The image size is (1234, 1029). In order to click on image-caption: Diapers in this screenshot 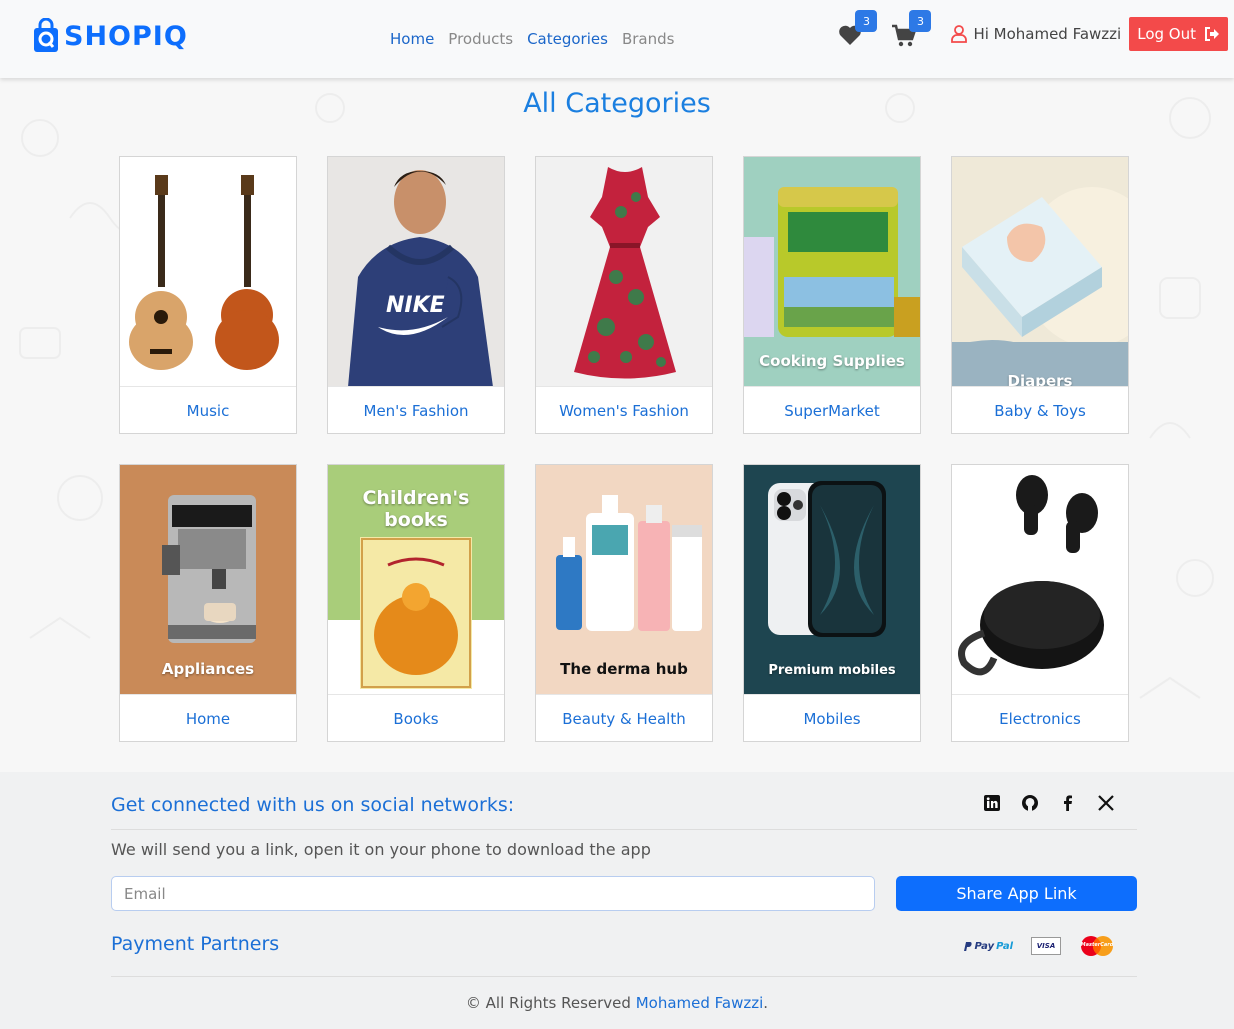, I will do `click(1040, 379)`.